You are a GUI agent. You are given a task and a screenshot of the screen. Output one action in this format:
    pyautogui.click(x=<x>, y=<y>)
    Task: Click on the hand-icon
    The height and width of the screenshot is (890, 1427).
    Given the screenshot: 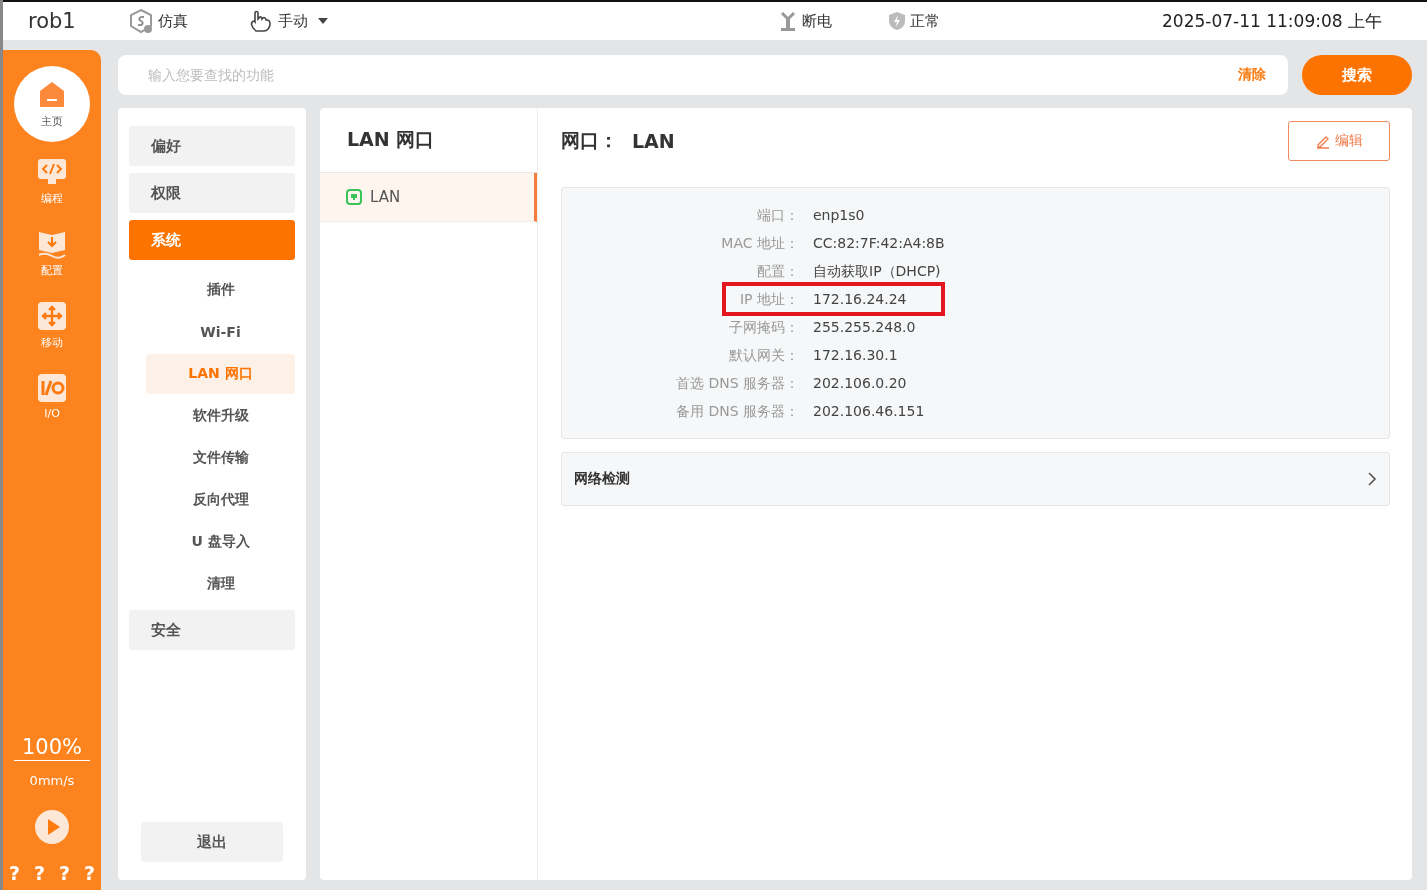 What is the action you would take?
    pyautogui.click(x=261, y=21)
    